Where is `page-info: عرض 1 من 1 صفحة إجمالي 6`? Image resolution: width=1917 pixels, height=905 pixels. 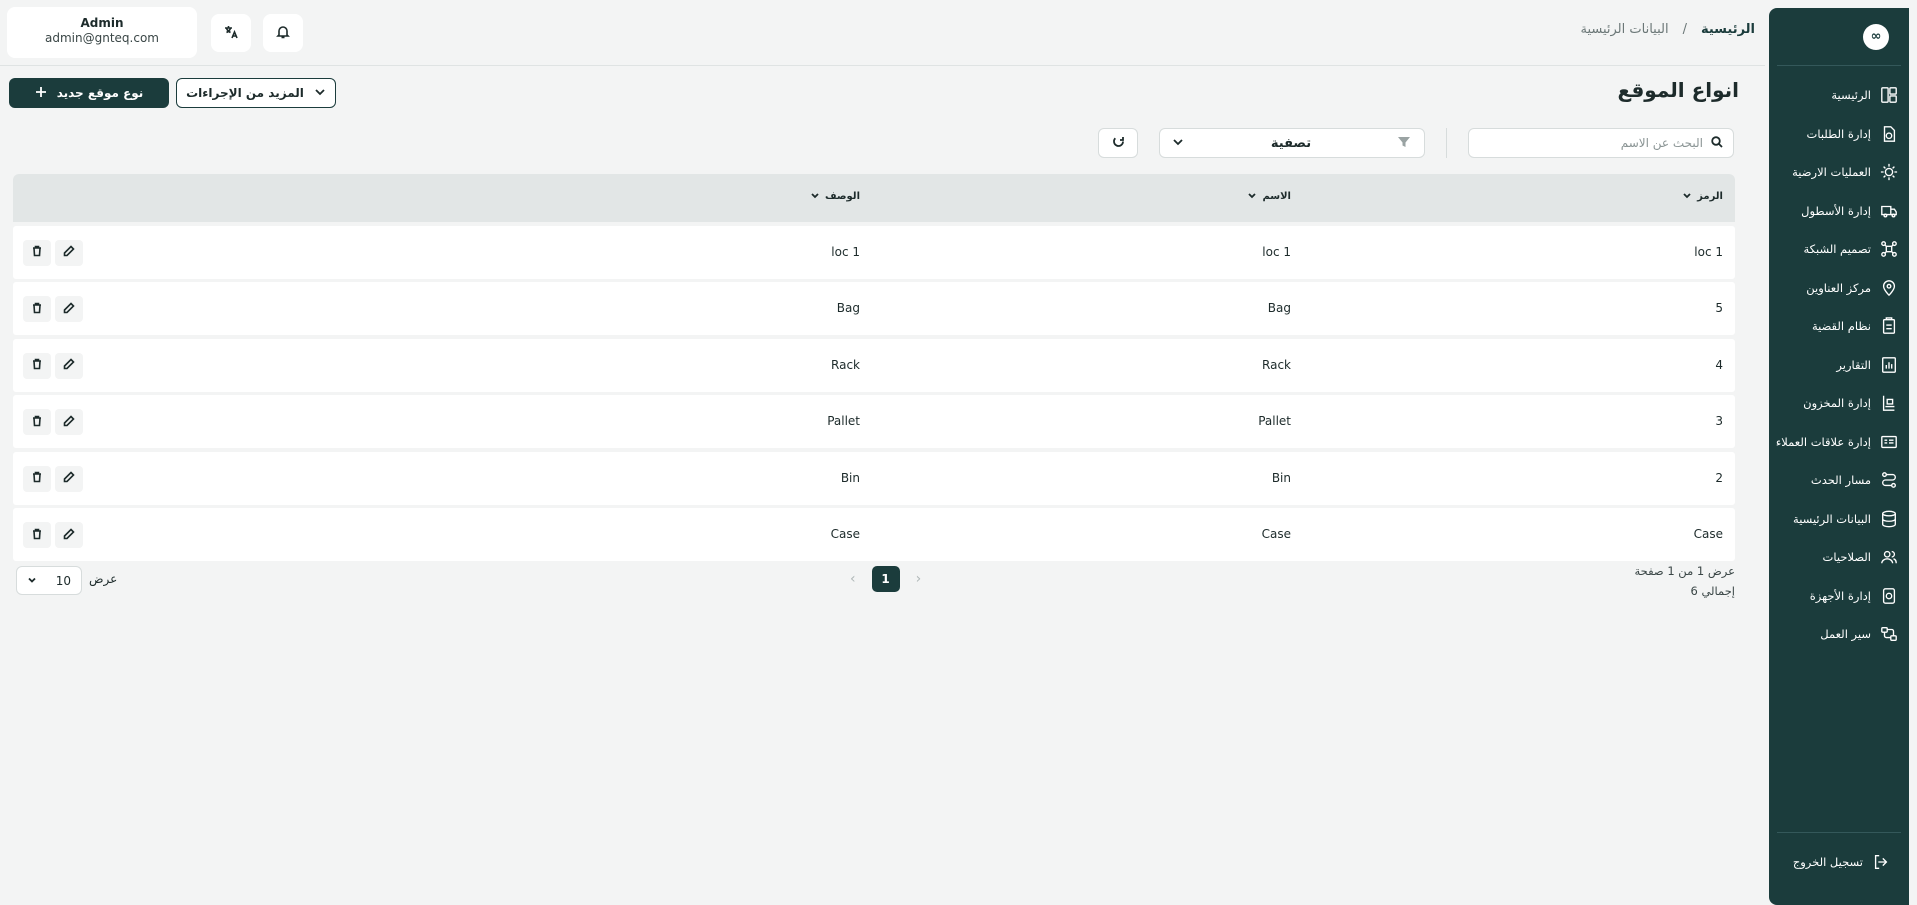 page-info: عرض 1 من 1 صفحة إجمالي 6 is located at coordinates (1685, 581).